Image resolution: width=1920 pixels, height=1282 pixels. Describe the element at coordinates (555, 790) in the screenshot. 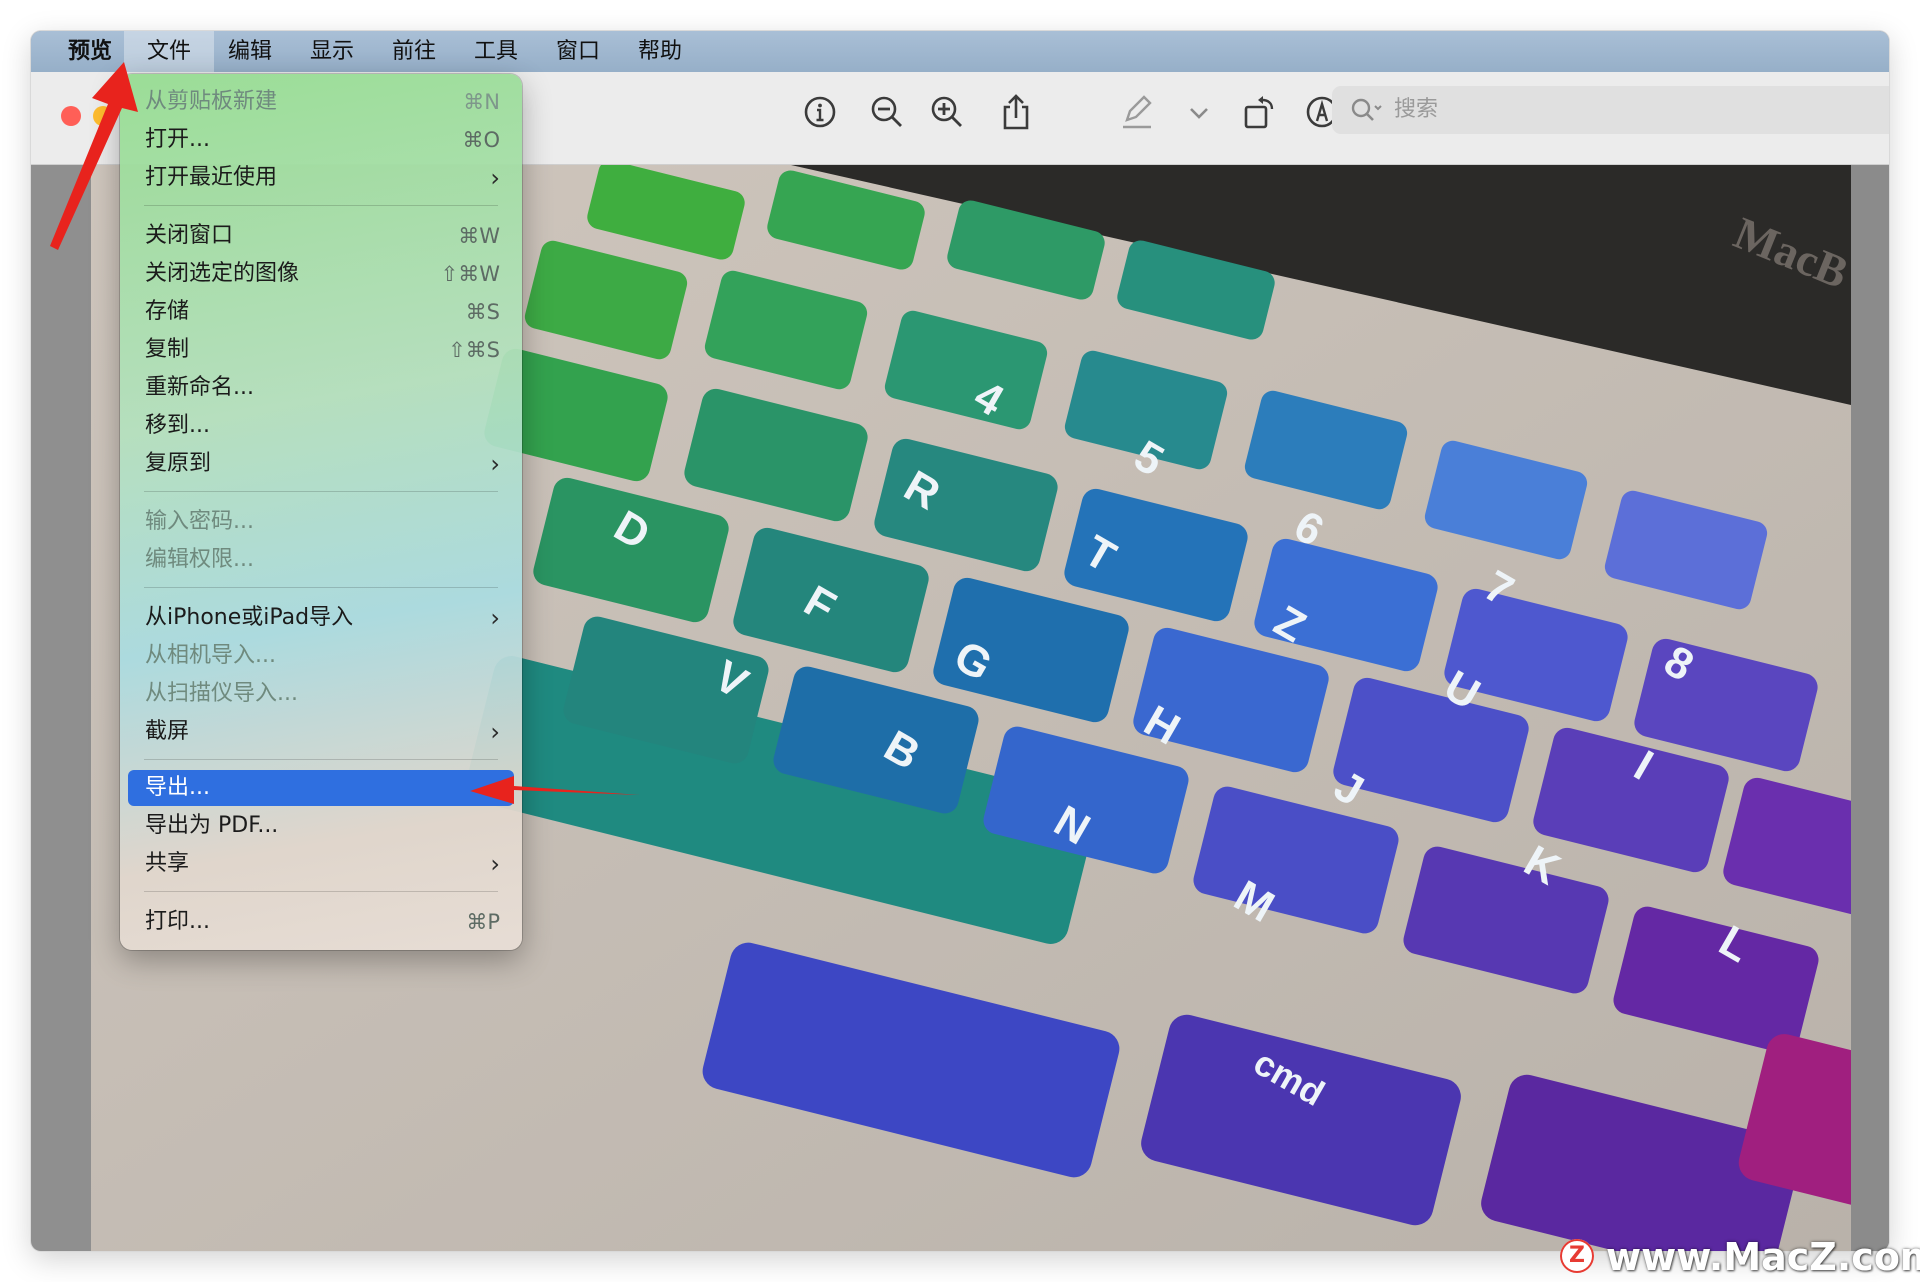

I see `arrow-to-export-icon` at that location.